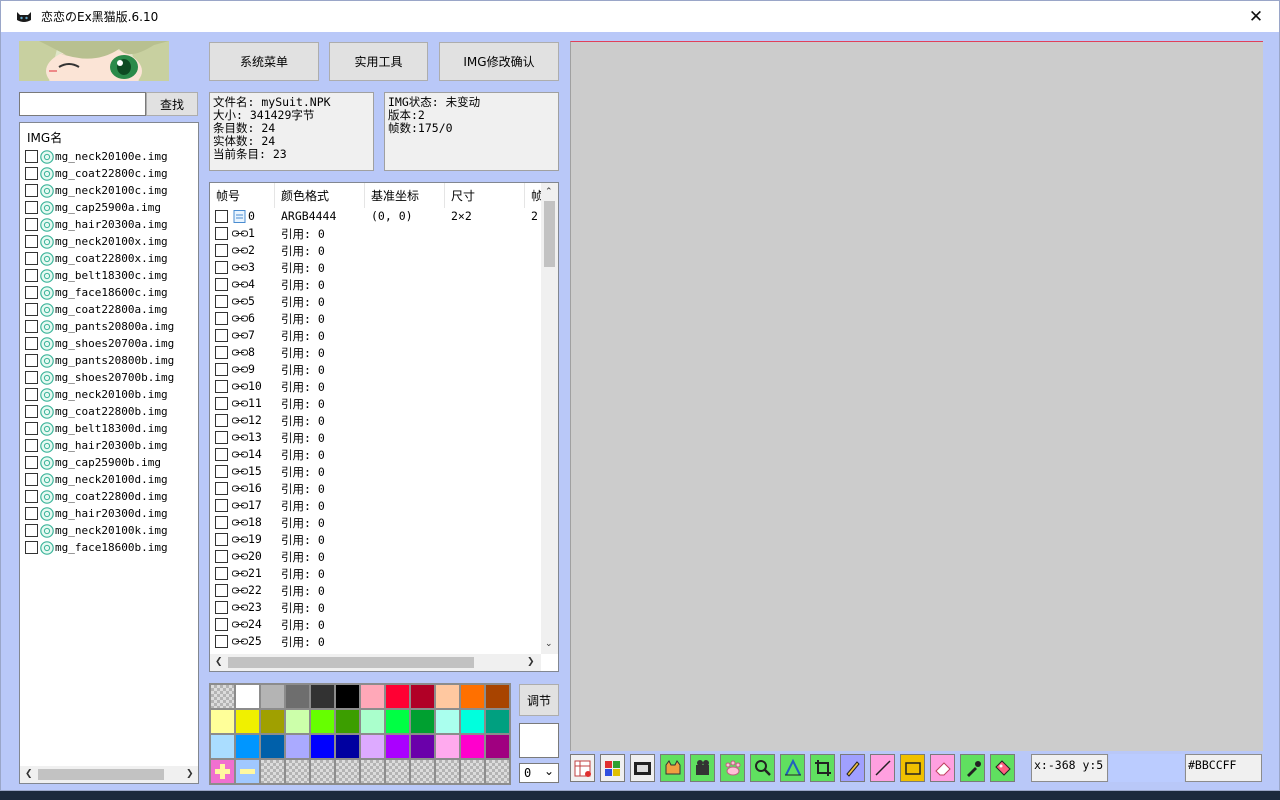 The image size is (1280, 800). Describe the element at coordinates (99, 343) in the screenshot. I see `img-list-item: mg_shoes20700a.img` at that location.